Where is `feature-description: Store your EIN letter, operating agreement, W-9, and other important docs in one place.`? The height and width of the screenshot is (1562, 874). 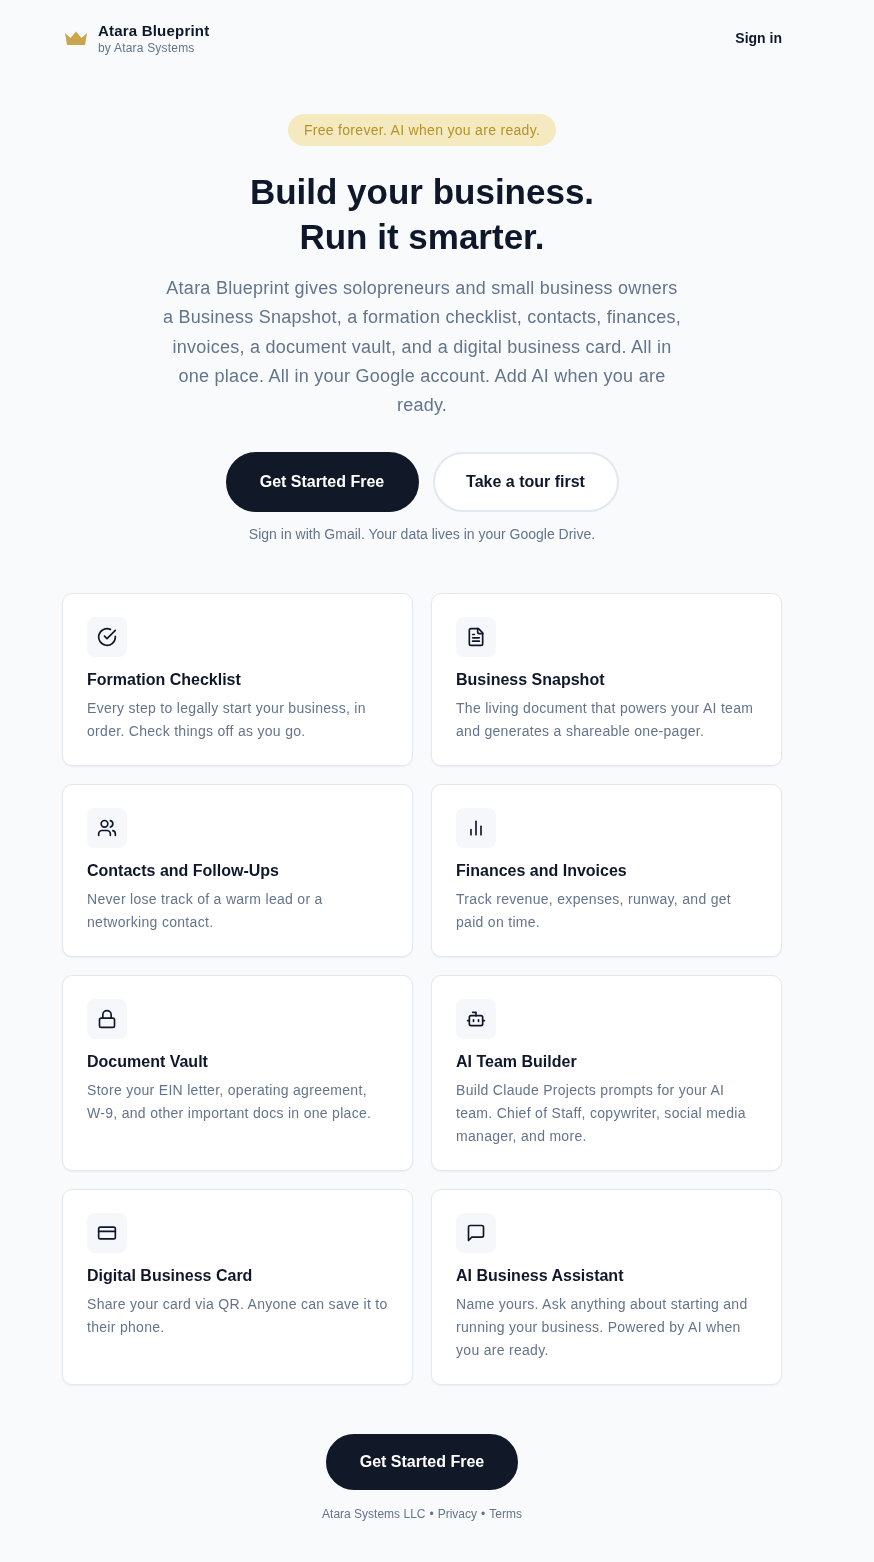 feature-description: Store your EIN letter, operating agreement, W-9, and other important docs in one place. is located at coordinates (230, 1102).